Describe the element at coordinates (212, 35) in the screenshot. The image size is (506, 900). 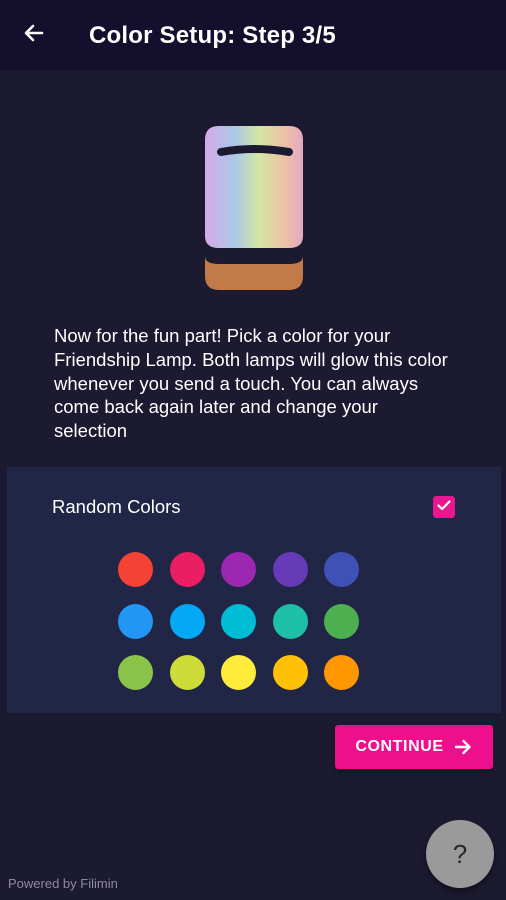
I see `page-title: Color Setup: Step 3/5` at that location.